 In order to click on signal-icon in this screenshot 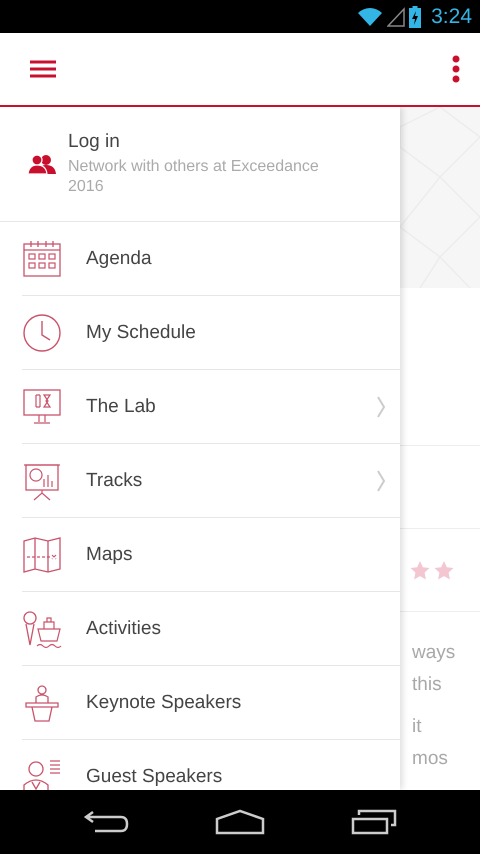, I will do `click(396, 16)`.